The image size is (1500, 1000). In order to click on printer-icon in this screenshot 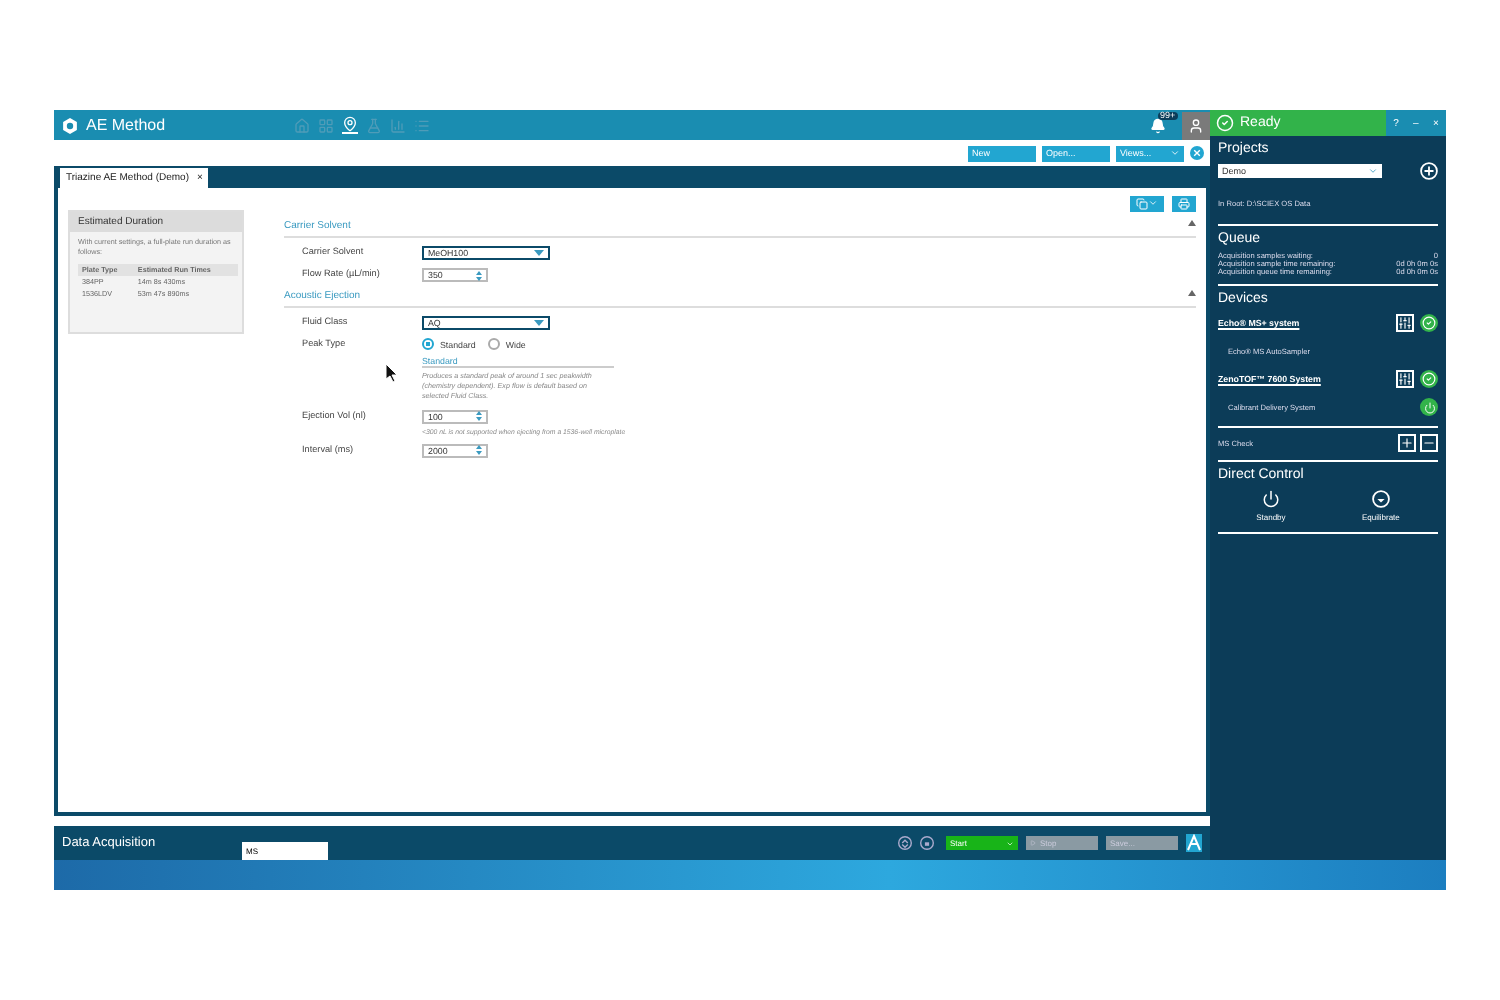, I will do `click(1184, 204)`.